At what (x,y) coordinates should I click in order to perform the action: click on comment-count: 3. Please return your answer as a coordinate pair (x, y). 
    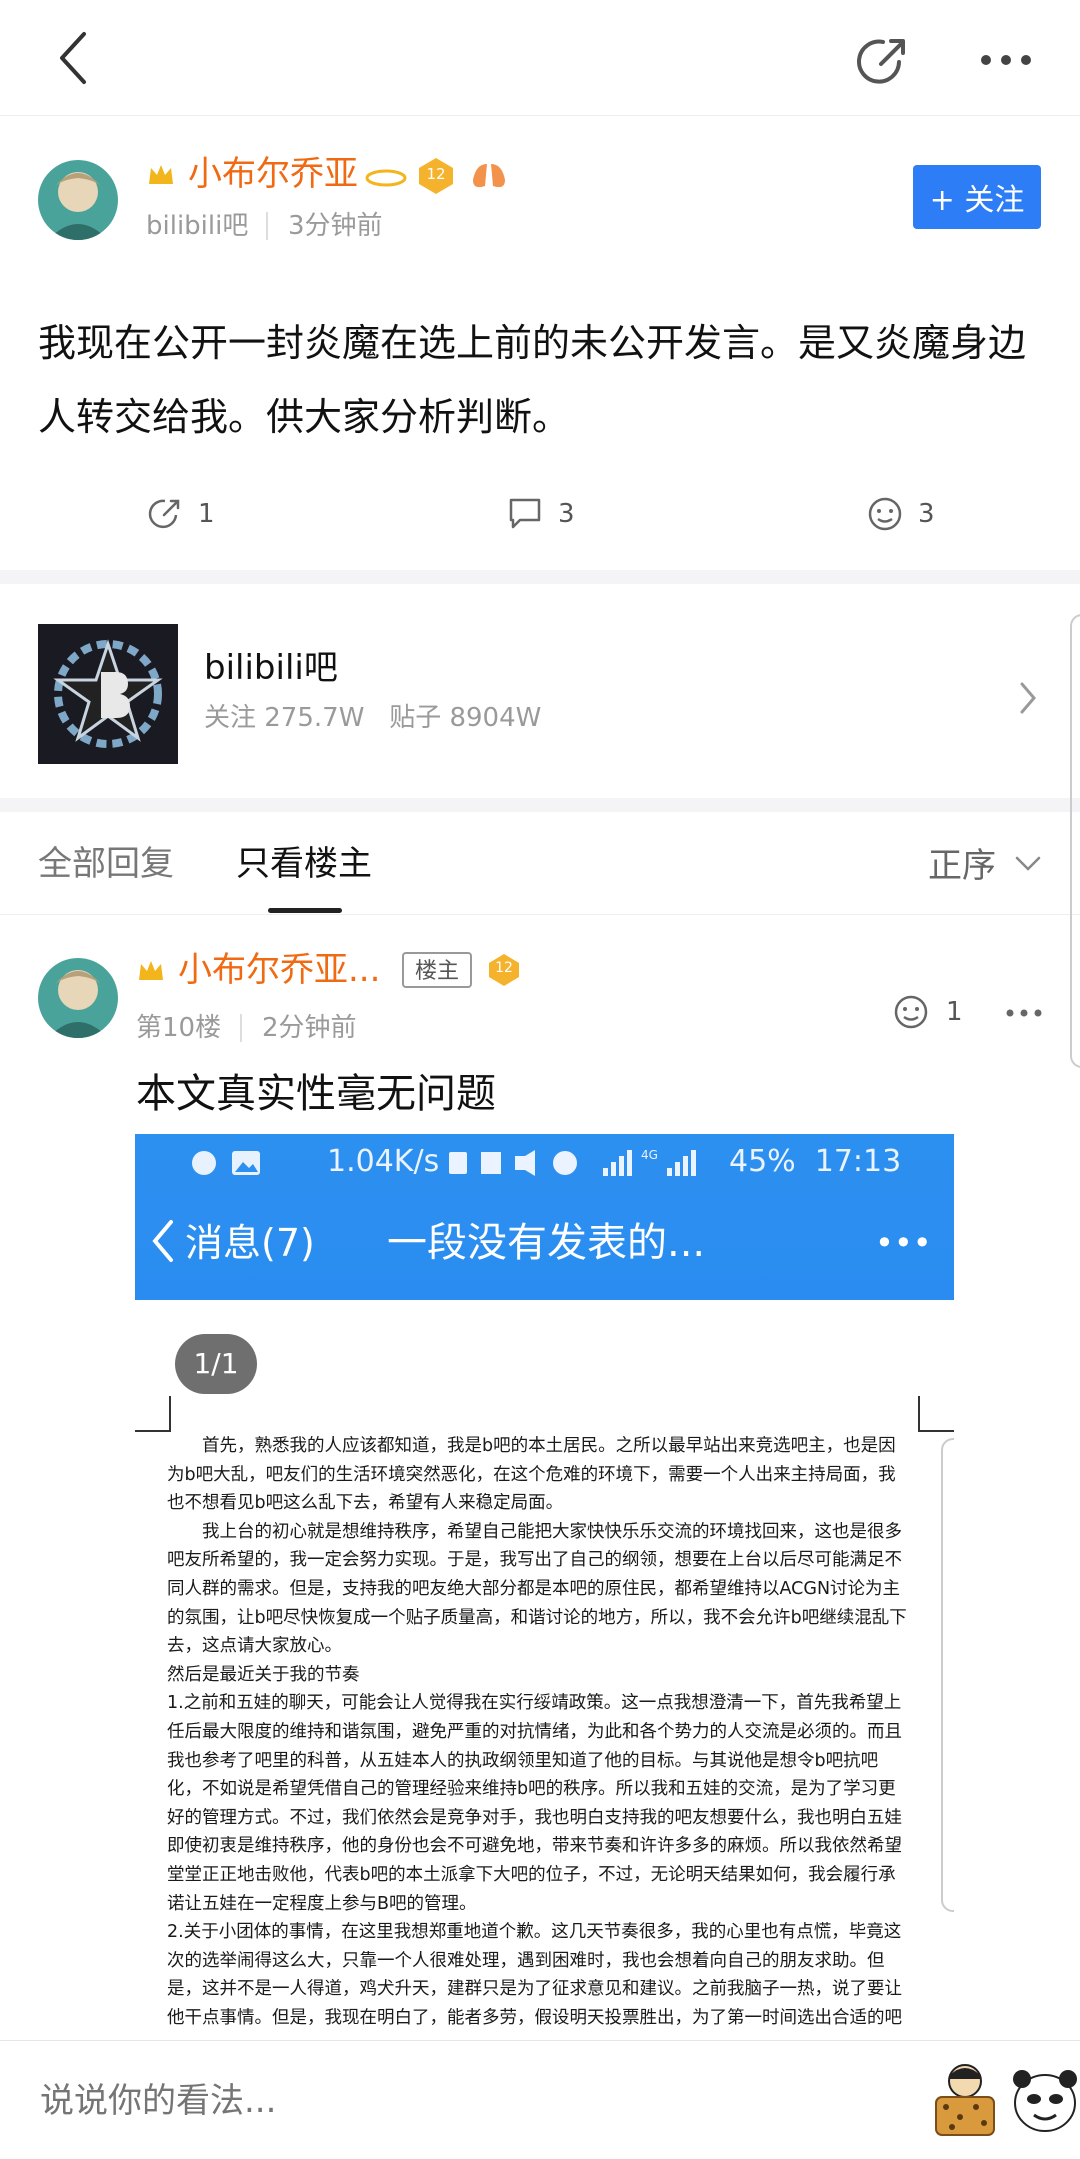
    Looking at the image, I should click on (566, 514).